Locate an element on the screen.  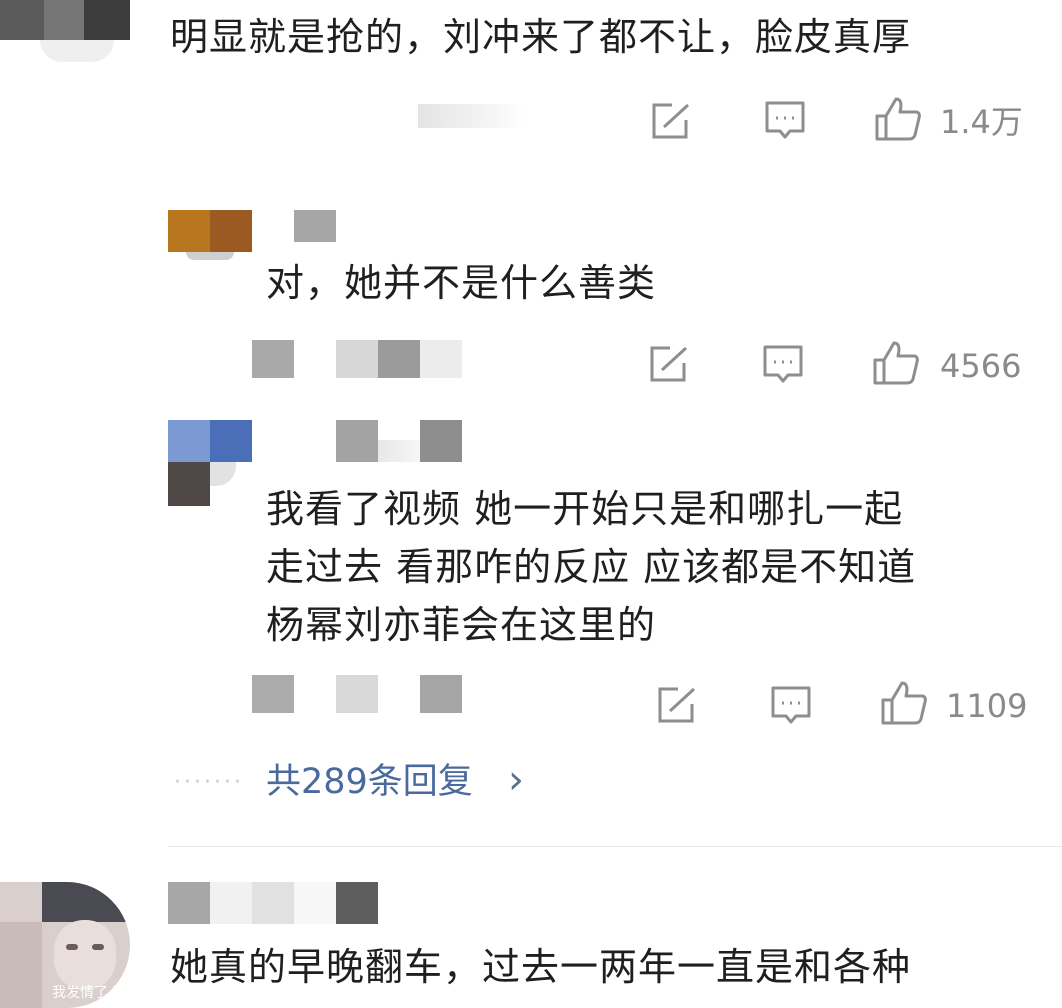
comment-text-line: 走过去 看那咋的反应 应该都是不知道 is located at coordinates (591, 567).